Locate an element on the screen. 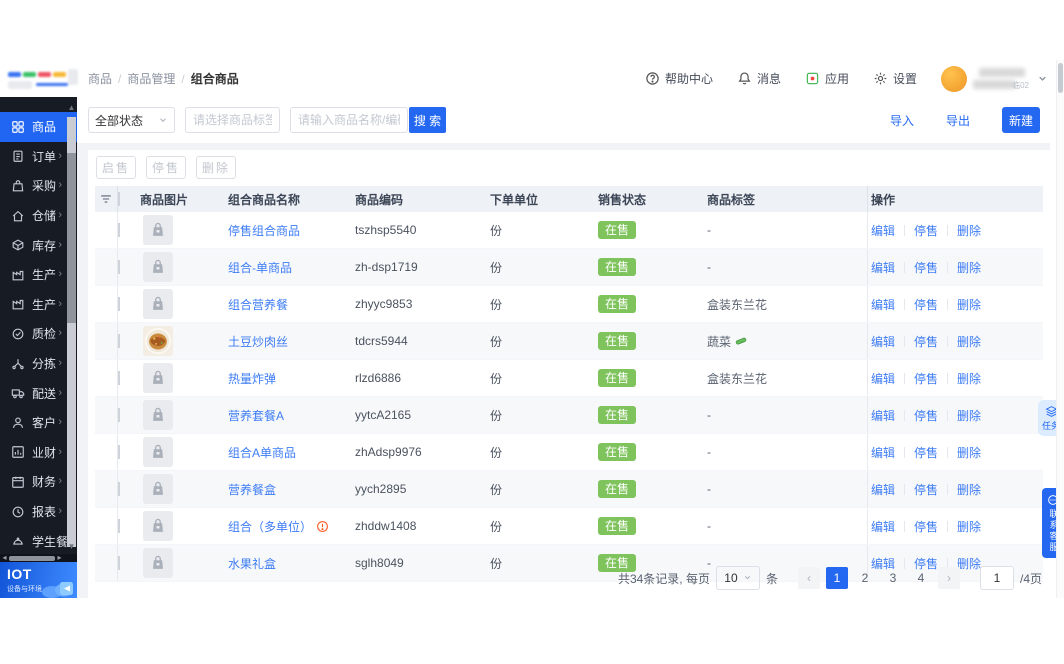 The width and height of the screenshot is (1064, 664). sidebar-horizontal-scrollbar: ◂ ▸ is located at coordinates (38, 558).